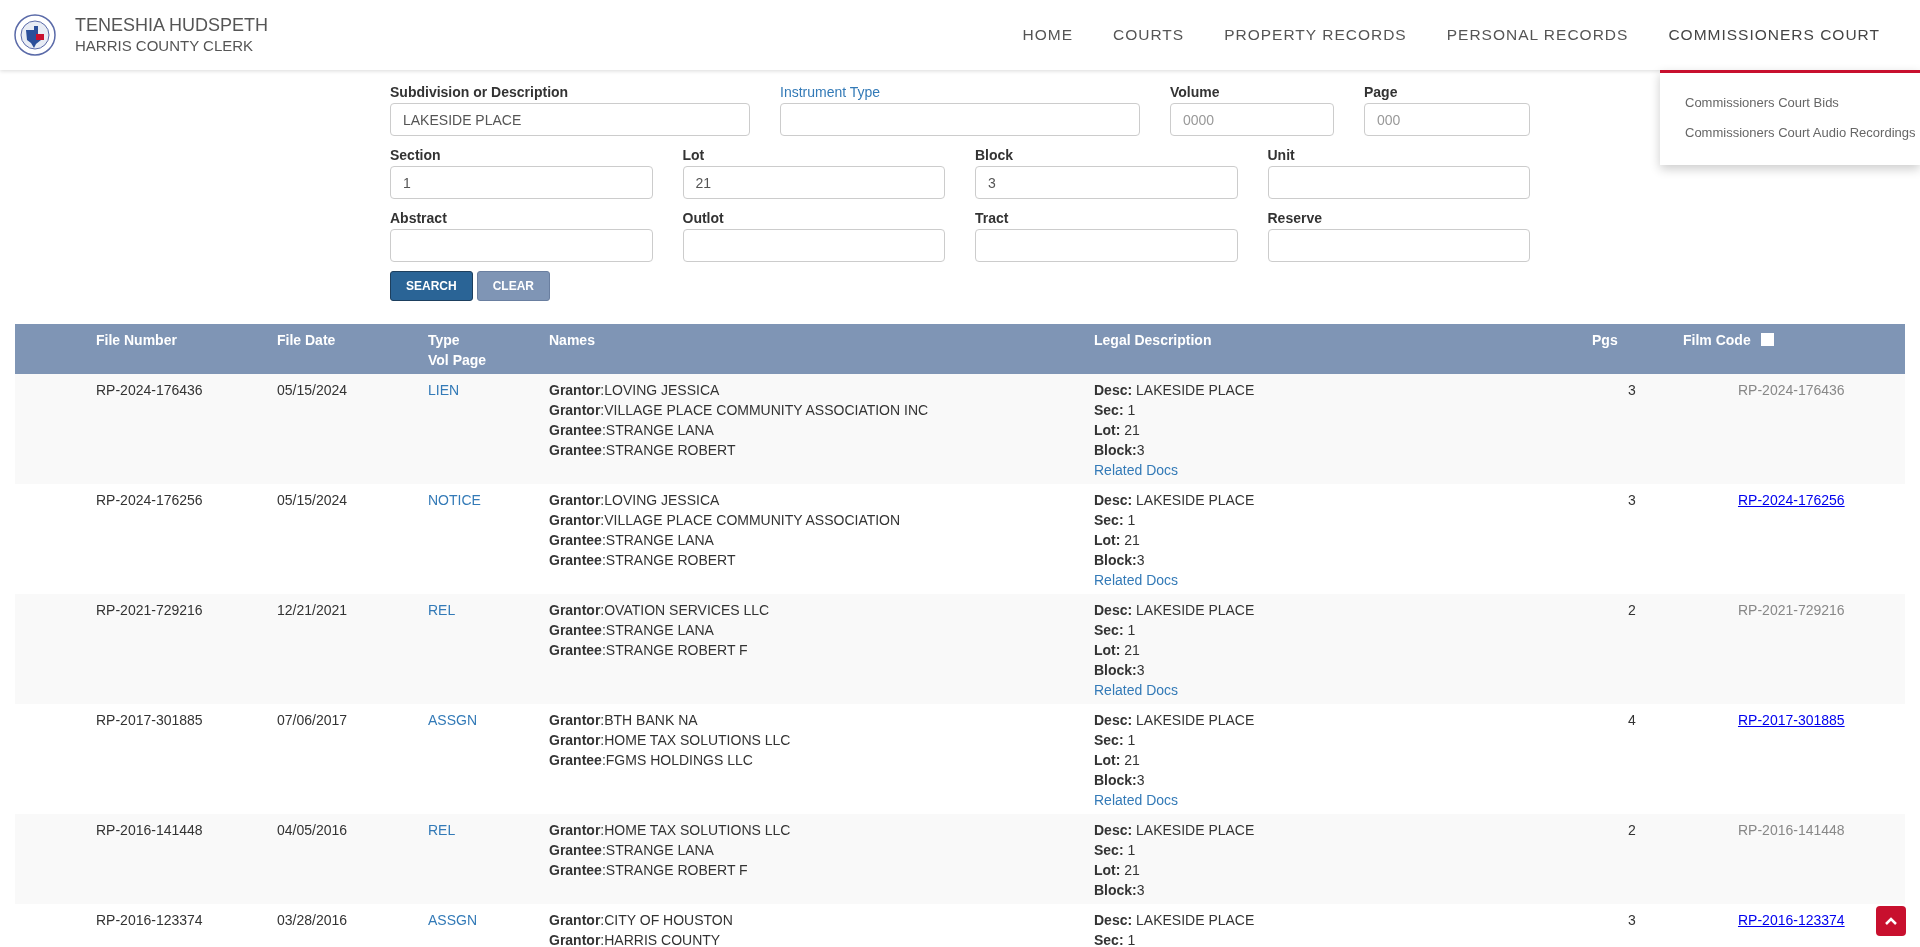 Image resolution: width=1920 pixels, height=947 pixels. I want to click on column-header: Legal Description, so click(1153, 340).